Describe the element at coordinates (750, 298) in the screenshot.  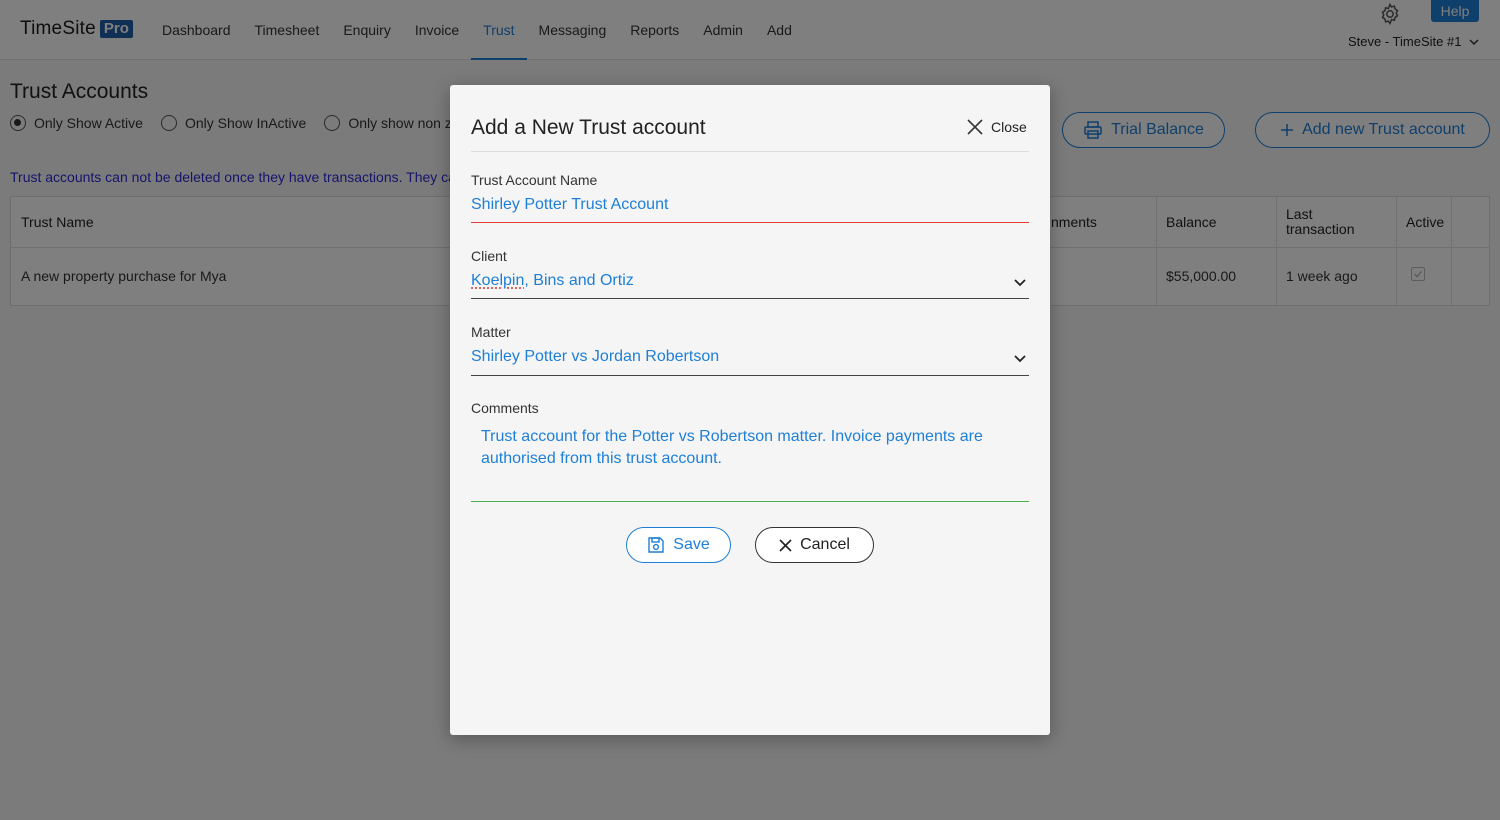
I see `client-underline` at that location.